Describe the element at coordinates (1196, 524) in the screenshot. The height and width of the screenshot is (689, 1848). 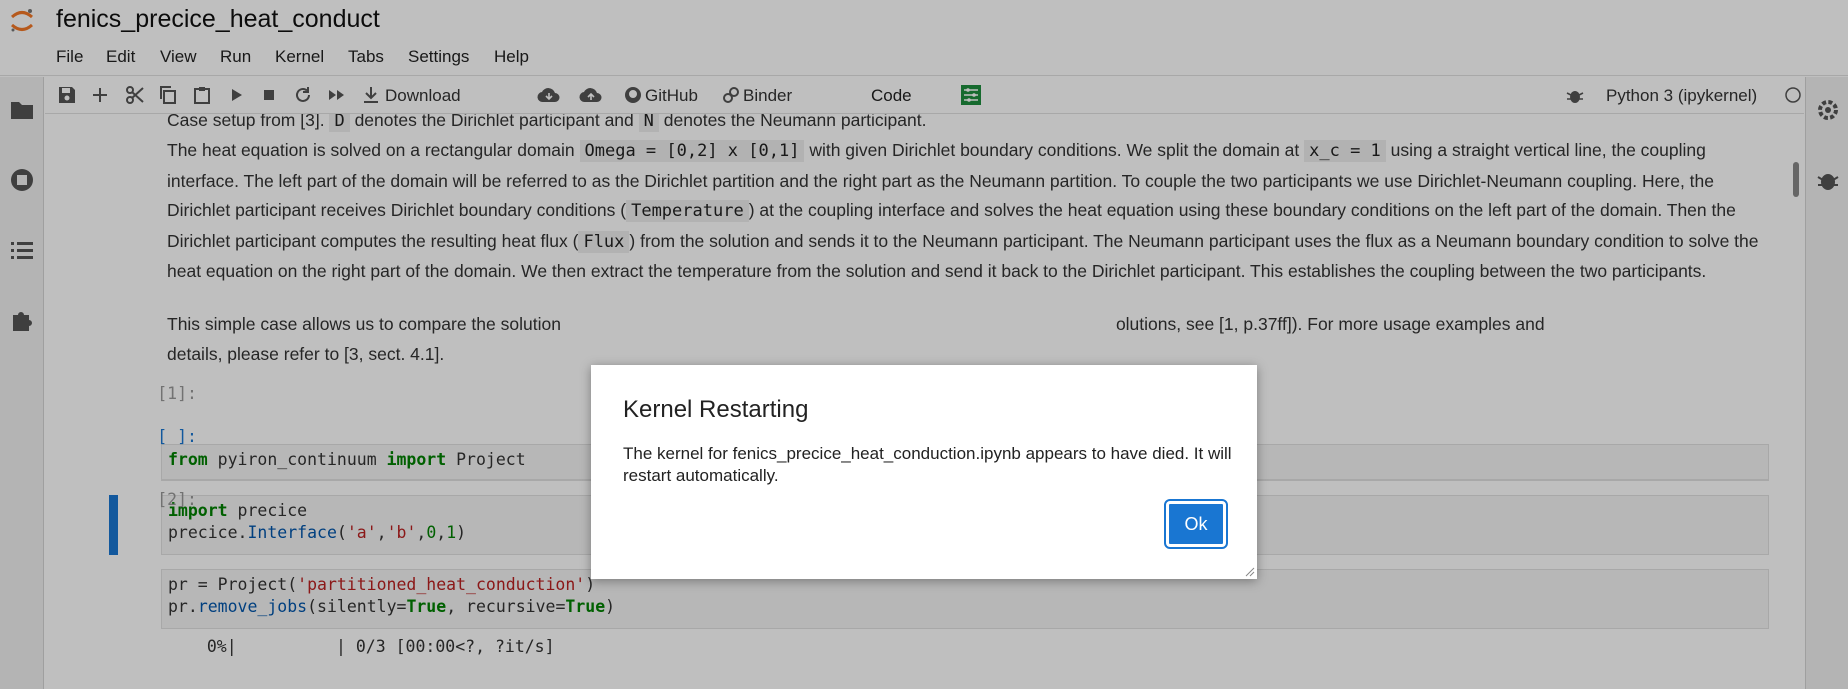
I see `ok-button: Ok` at that location.